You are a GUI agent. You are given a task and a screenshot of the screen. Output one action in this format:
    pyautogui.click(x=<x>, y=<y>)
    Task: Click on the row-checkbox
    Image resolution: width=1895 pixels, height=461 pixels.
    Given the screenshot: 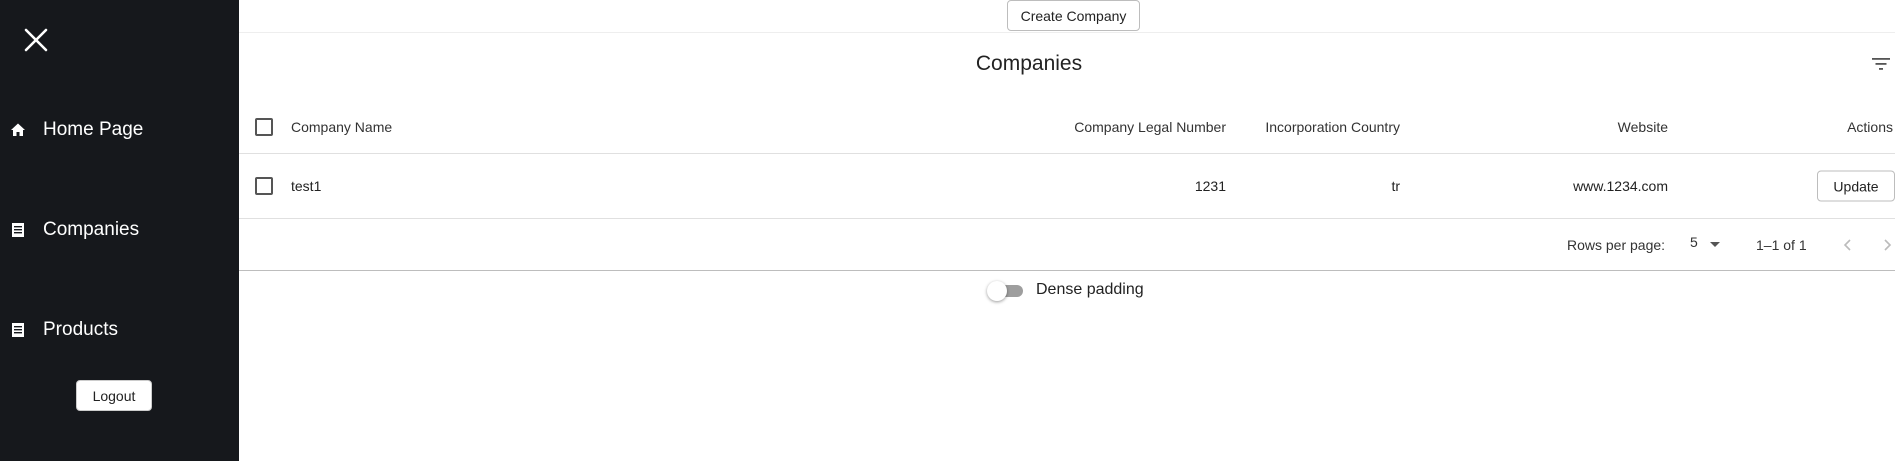 What is the action you would take?
    pyautogui.click(x=264, y=186)
    